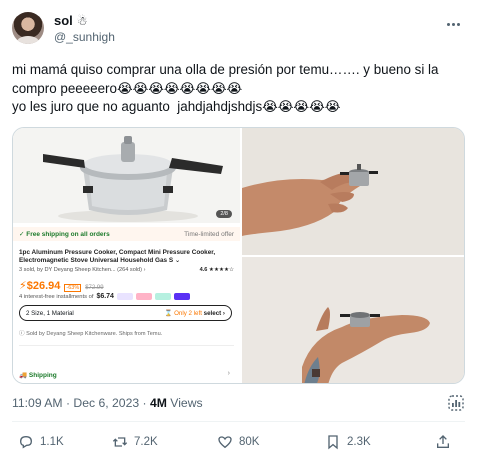 Image resolution: width=477 pixels, height=456 pixels. What do you see at coordinates (50, 313) in the screenshot?
I see `size-text: 2 Size, 1 Material` at bounding box center [50, 313].